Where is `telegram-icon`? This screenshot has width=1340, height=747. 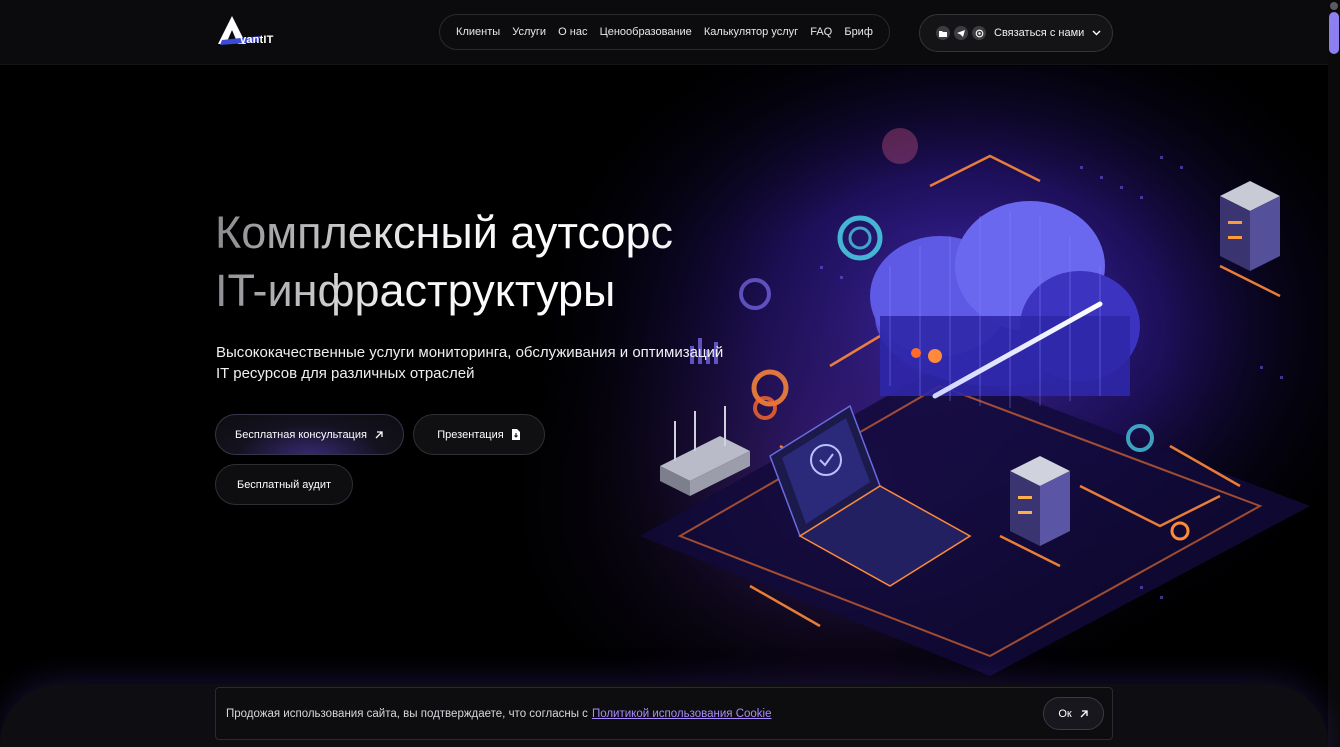 telegram-icon is located at coordinates (961, 33).